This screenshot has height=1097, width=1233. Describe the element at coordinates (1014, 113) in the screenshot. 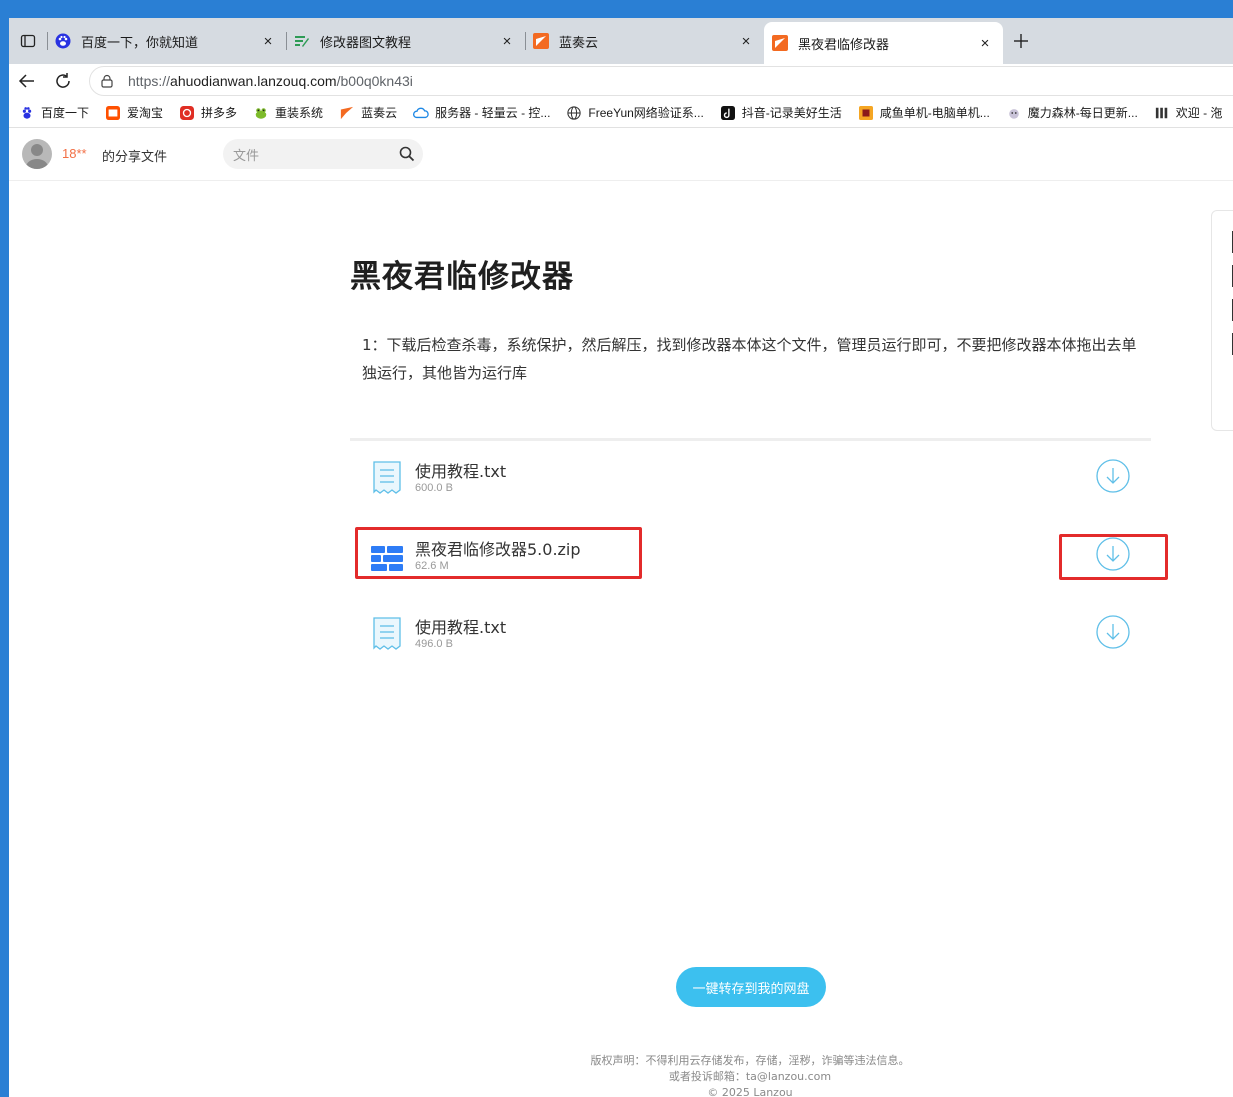

I see `moli-icon` at that location.